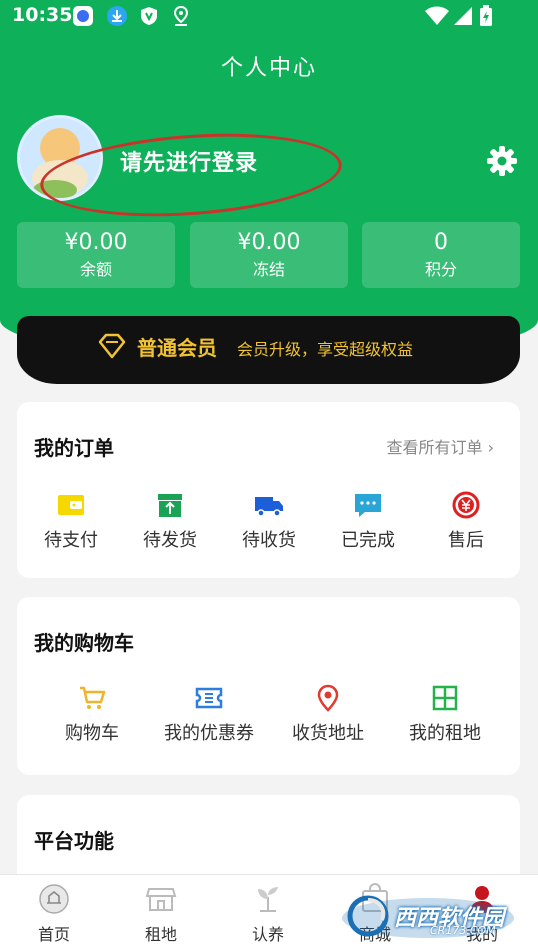 Image resolution: width=538 pixels, height=950 pixels. Describe the element at coordinates (209, 698) in the screenshot. I see `coupon-icon` at that location.